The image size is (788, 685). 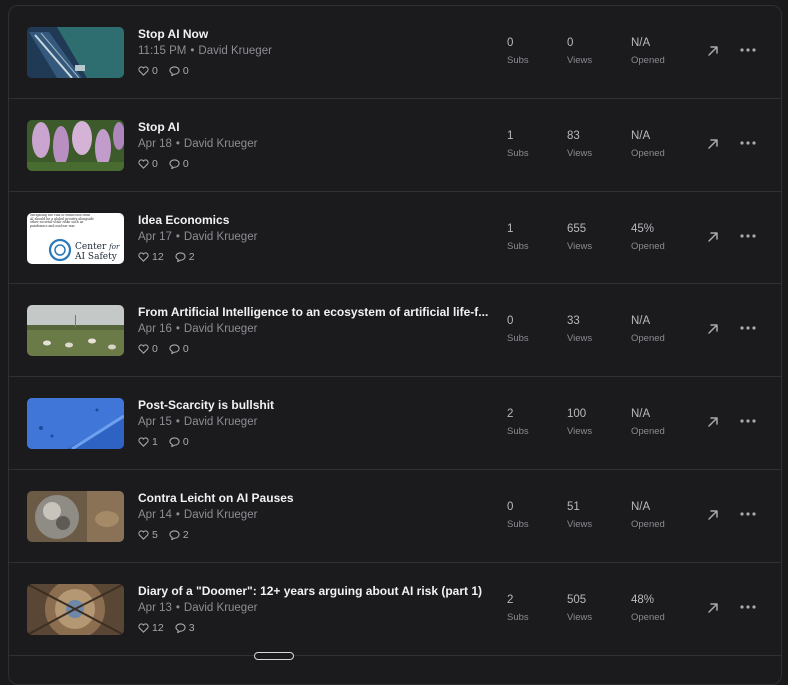 I want to click on views-stat: 0 Views, so click(x=597, y=51).